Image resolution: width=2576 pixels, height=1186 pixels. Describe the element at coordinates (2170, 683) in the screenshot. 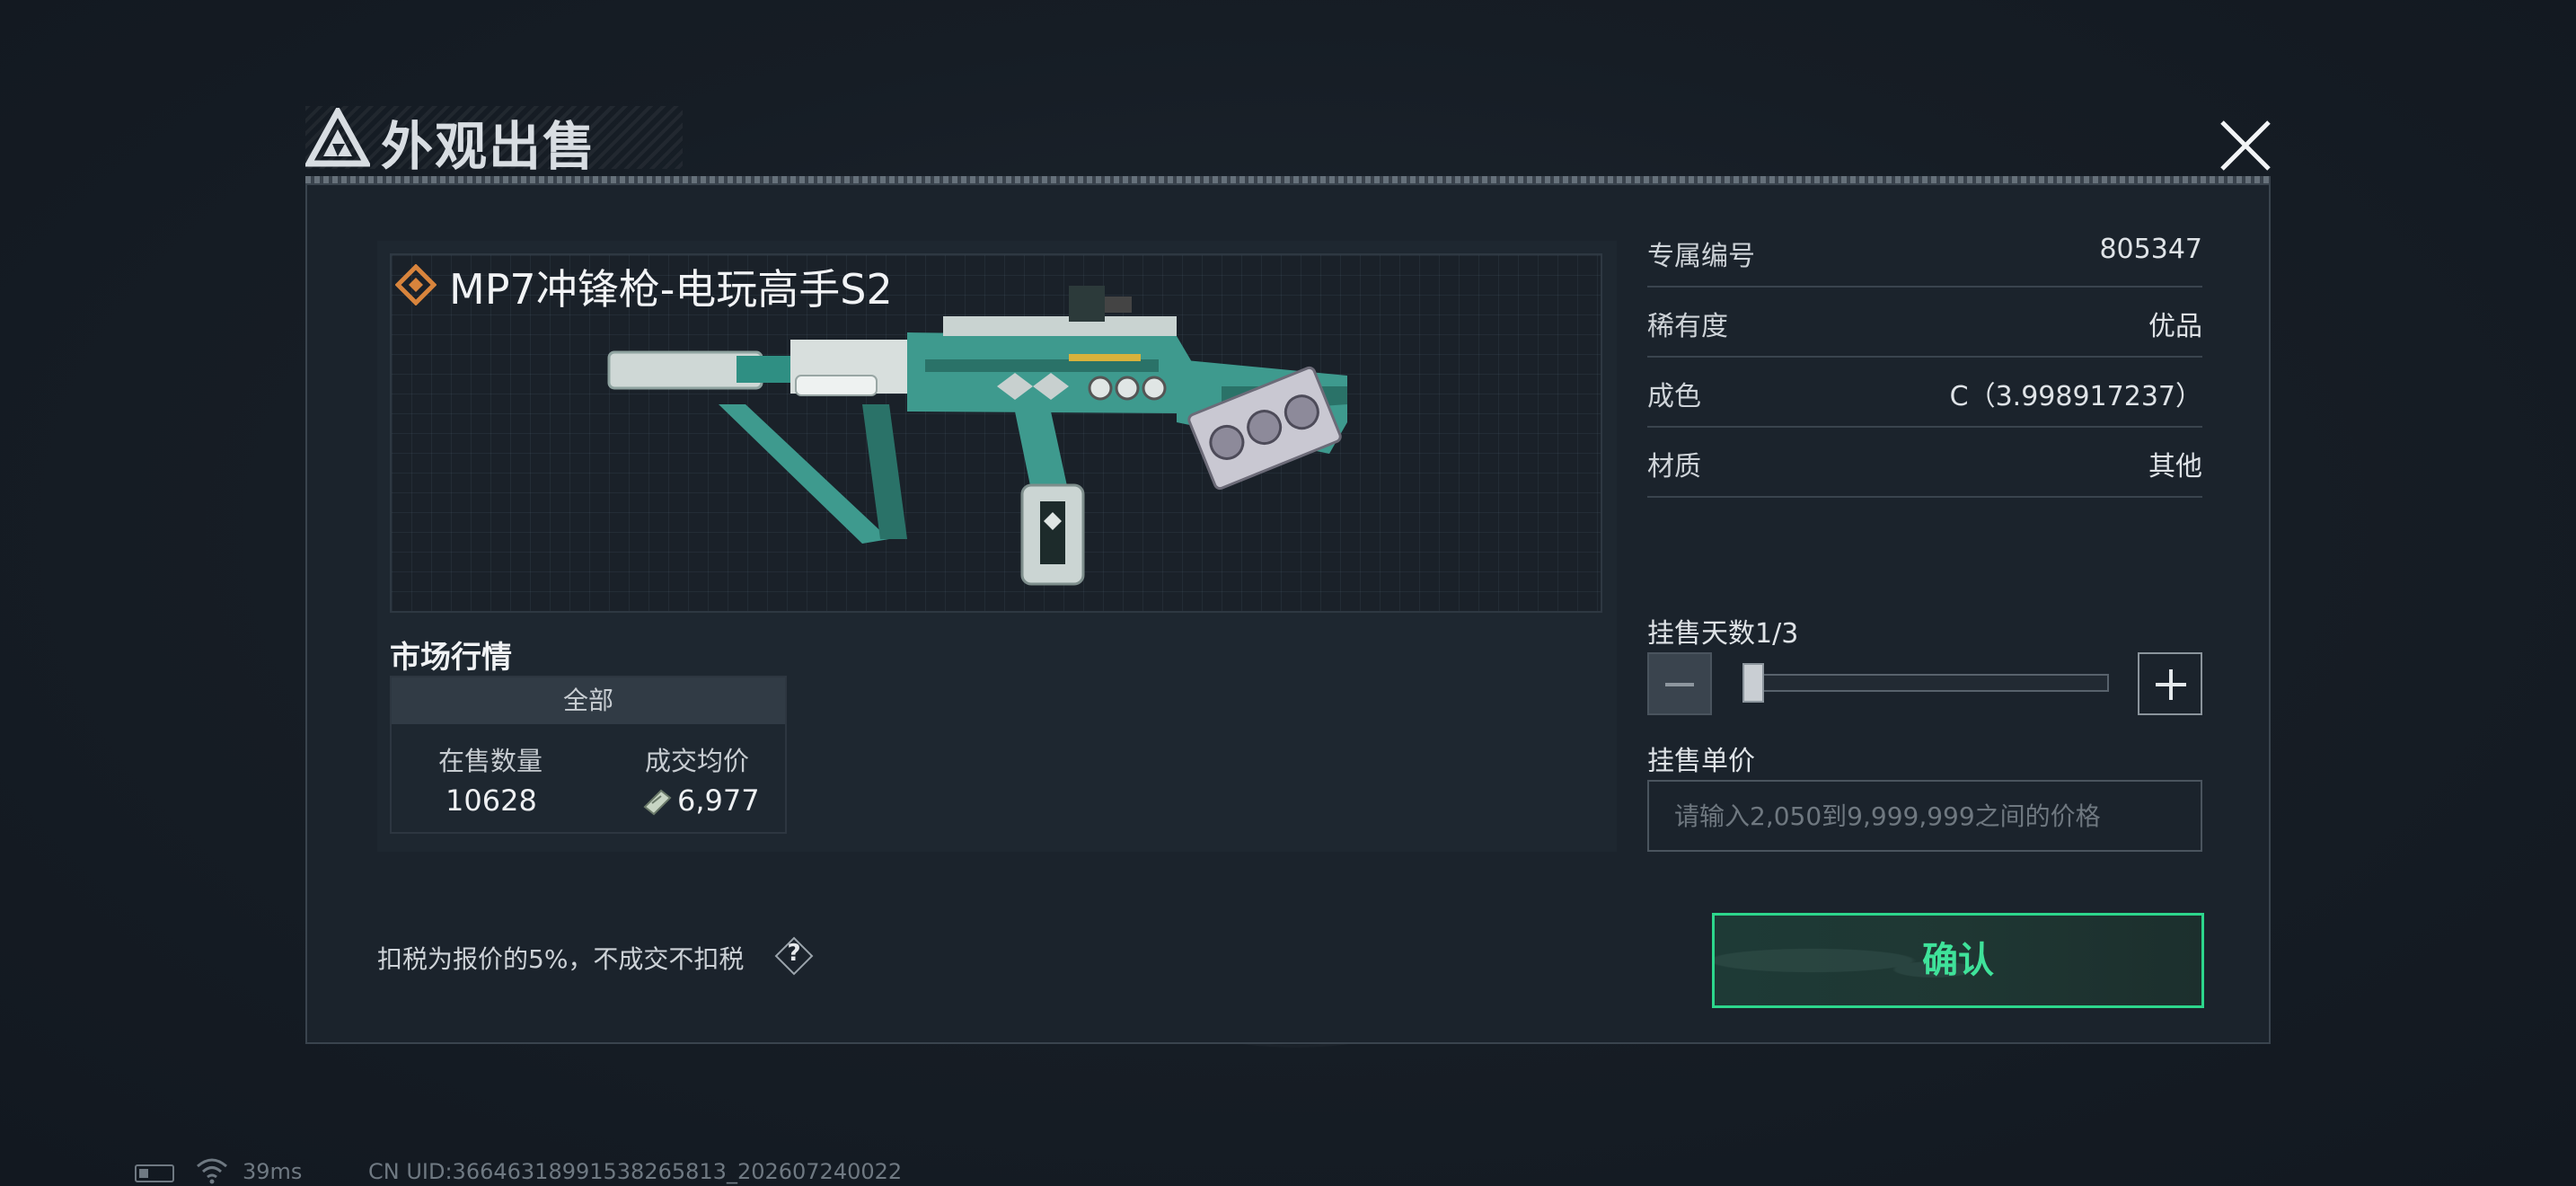

I see `increase-days-button` at that location.